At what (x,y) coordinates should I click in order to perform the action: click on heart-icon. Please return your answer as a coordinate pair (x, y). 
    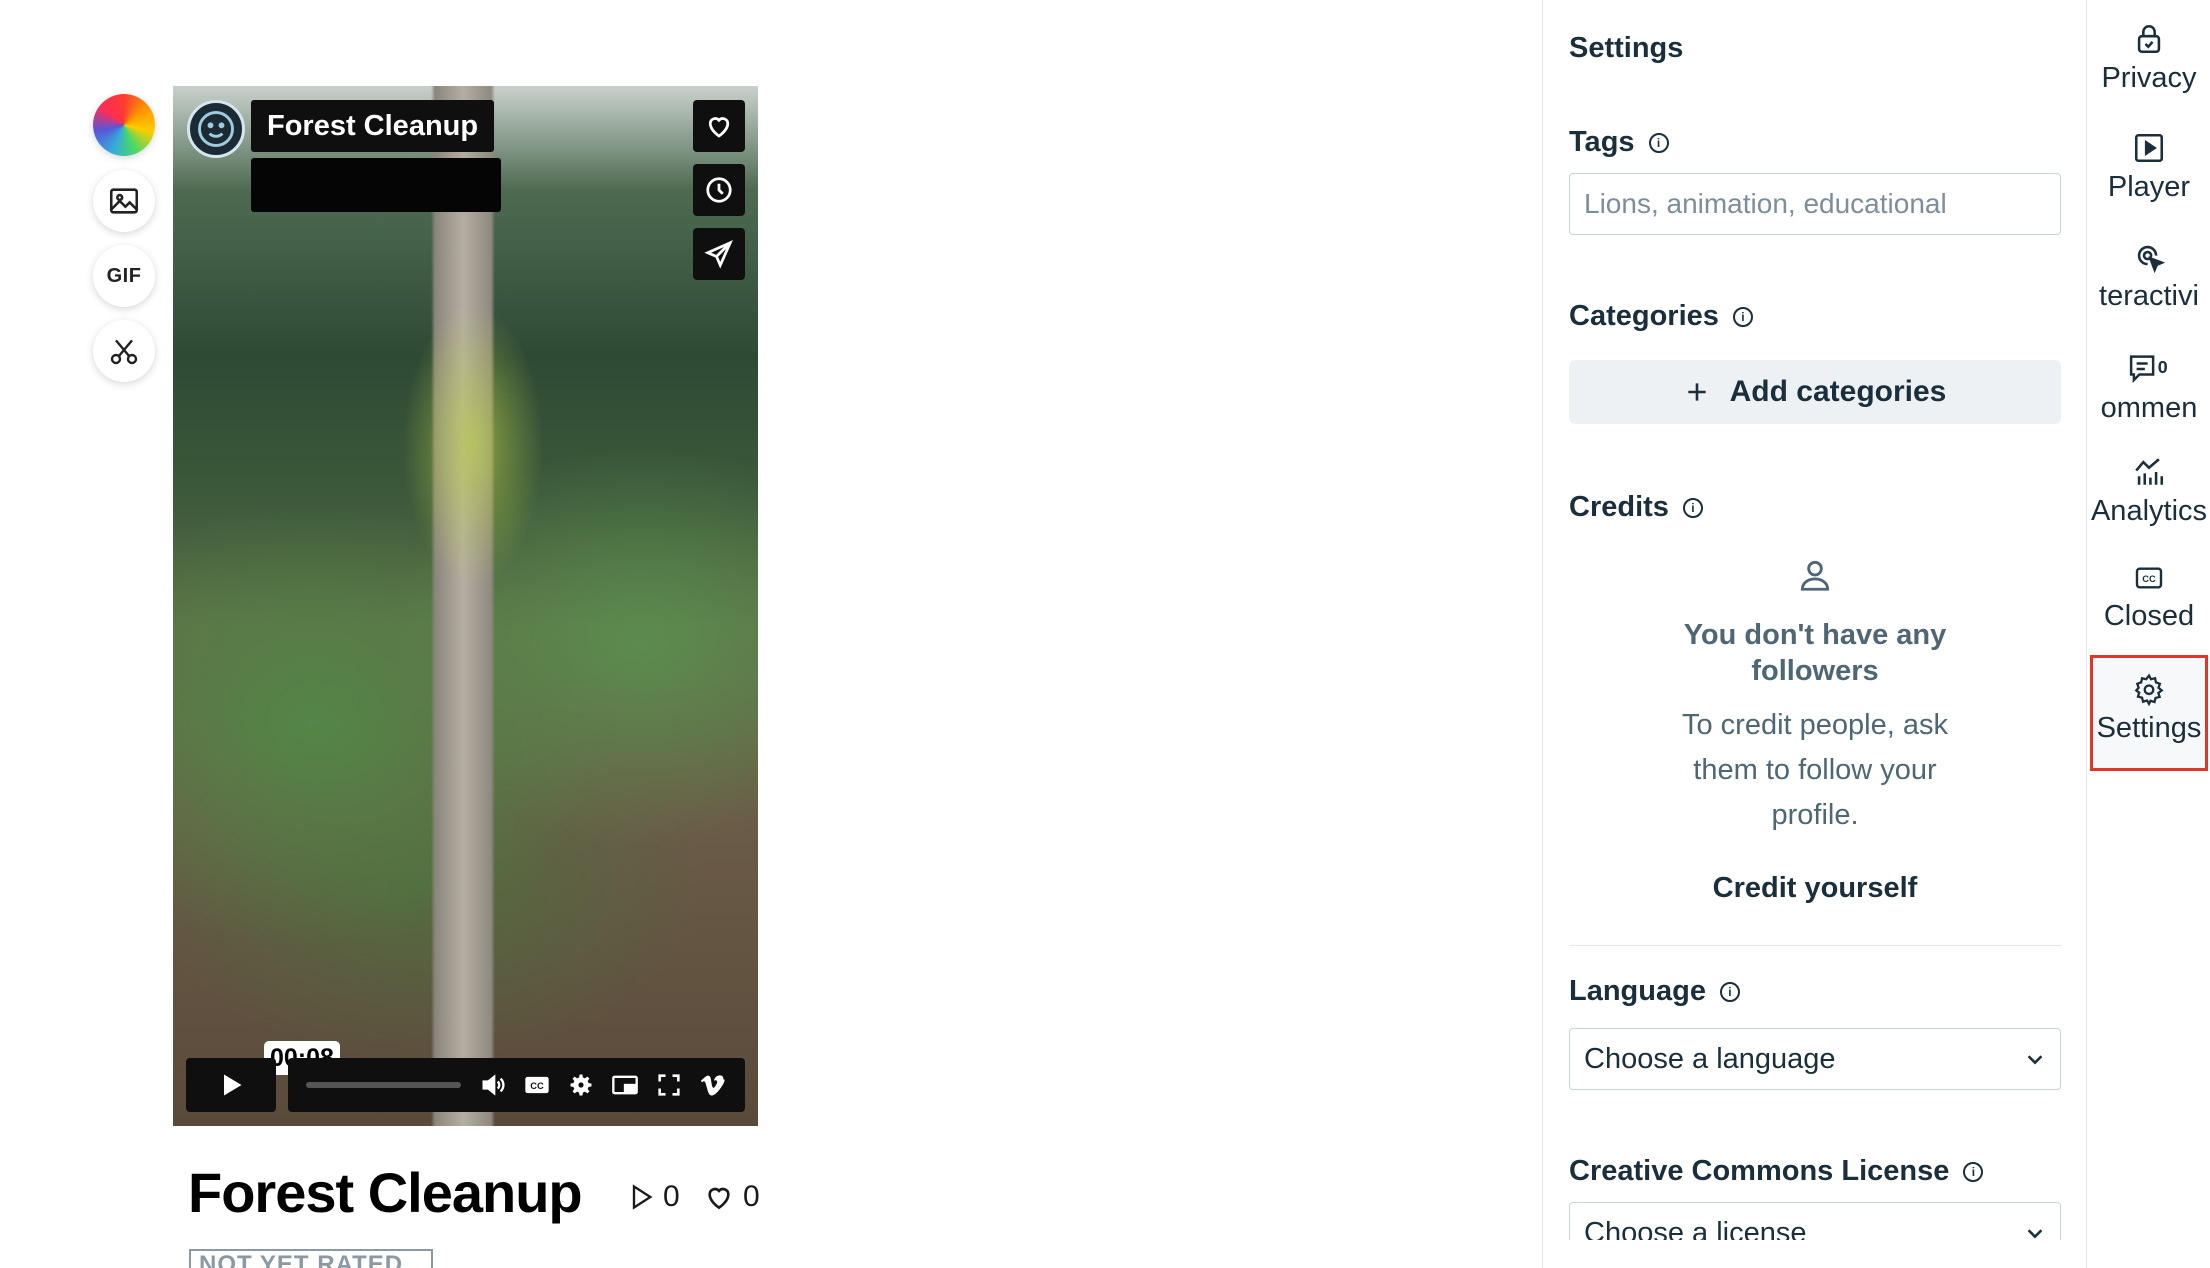
    Looking at the image, I should click on (719, 127).